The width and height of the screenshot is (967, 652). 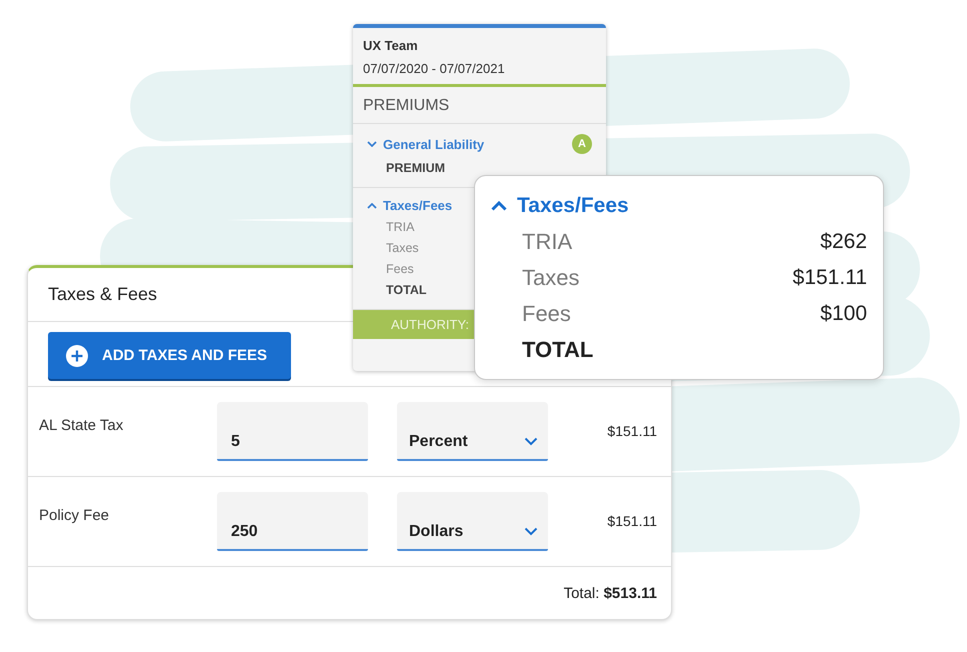 What do you see at coordinates (843, 314) in the screenshot?
I see `line-amount: $100` at bounding box center [843, 314].